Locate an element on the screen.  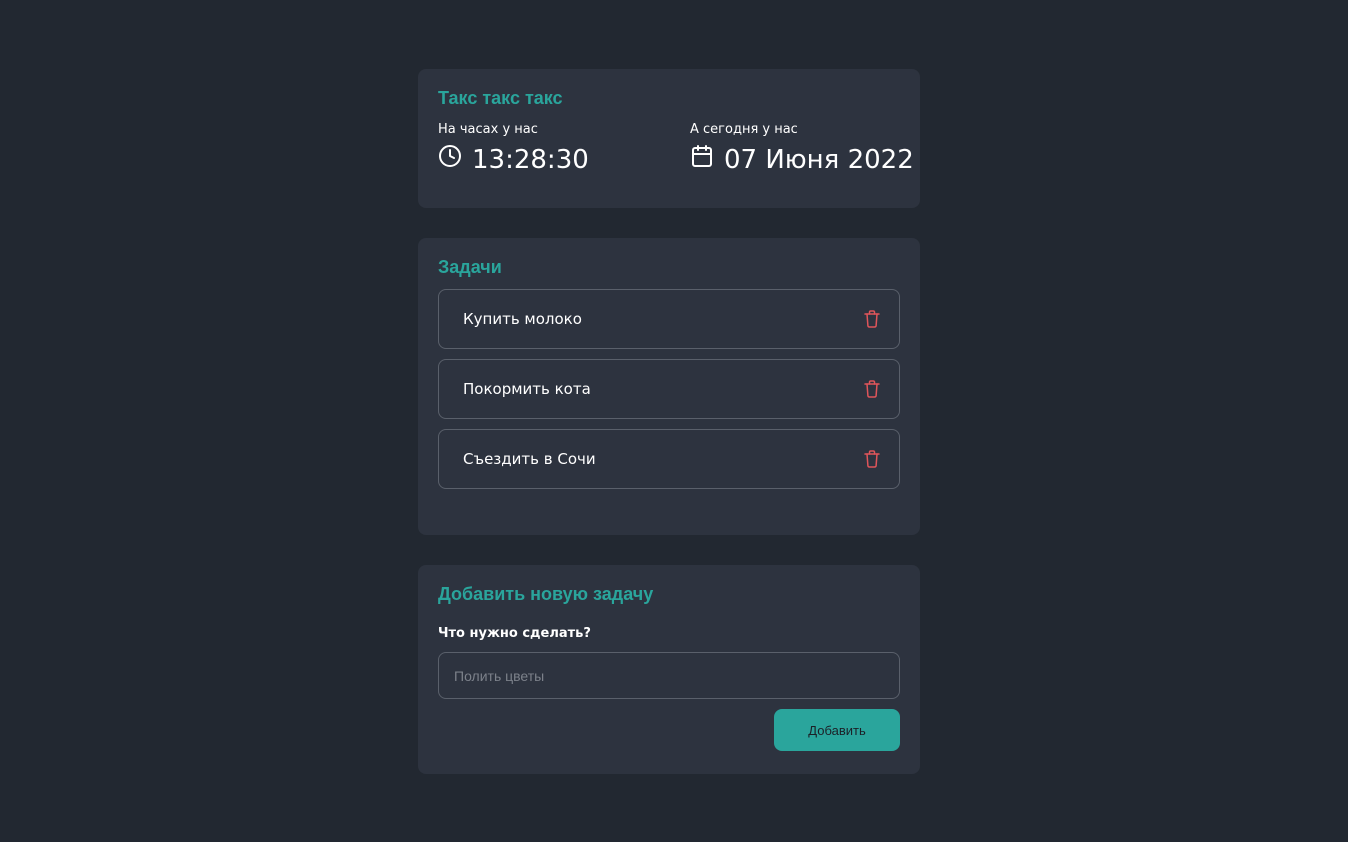
task-label: Съездить в Сочи is located at coordinates (529, 459).